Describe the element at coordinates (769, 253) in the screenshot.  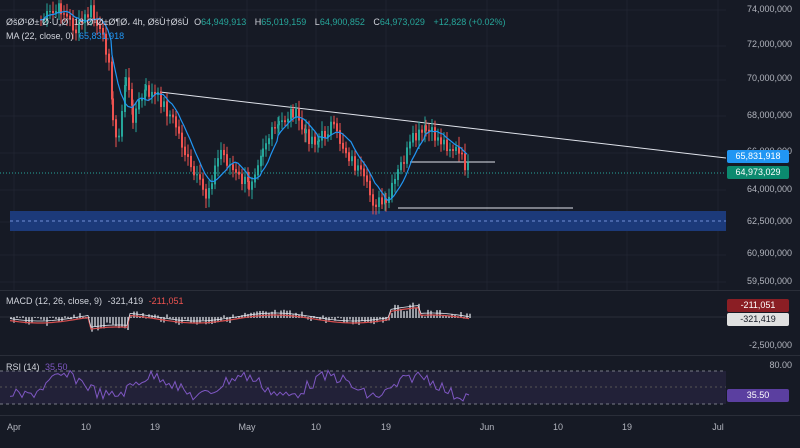
I see `price-tick: 60,900,000` at that location.